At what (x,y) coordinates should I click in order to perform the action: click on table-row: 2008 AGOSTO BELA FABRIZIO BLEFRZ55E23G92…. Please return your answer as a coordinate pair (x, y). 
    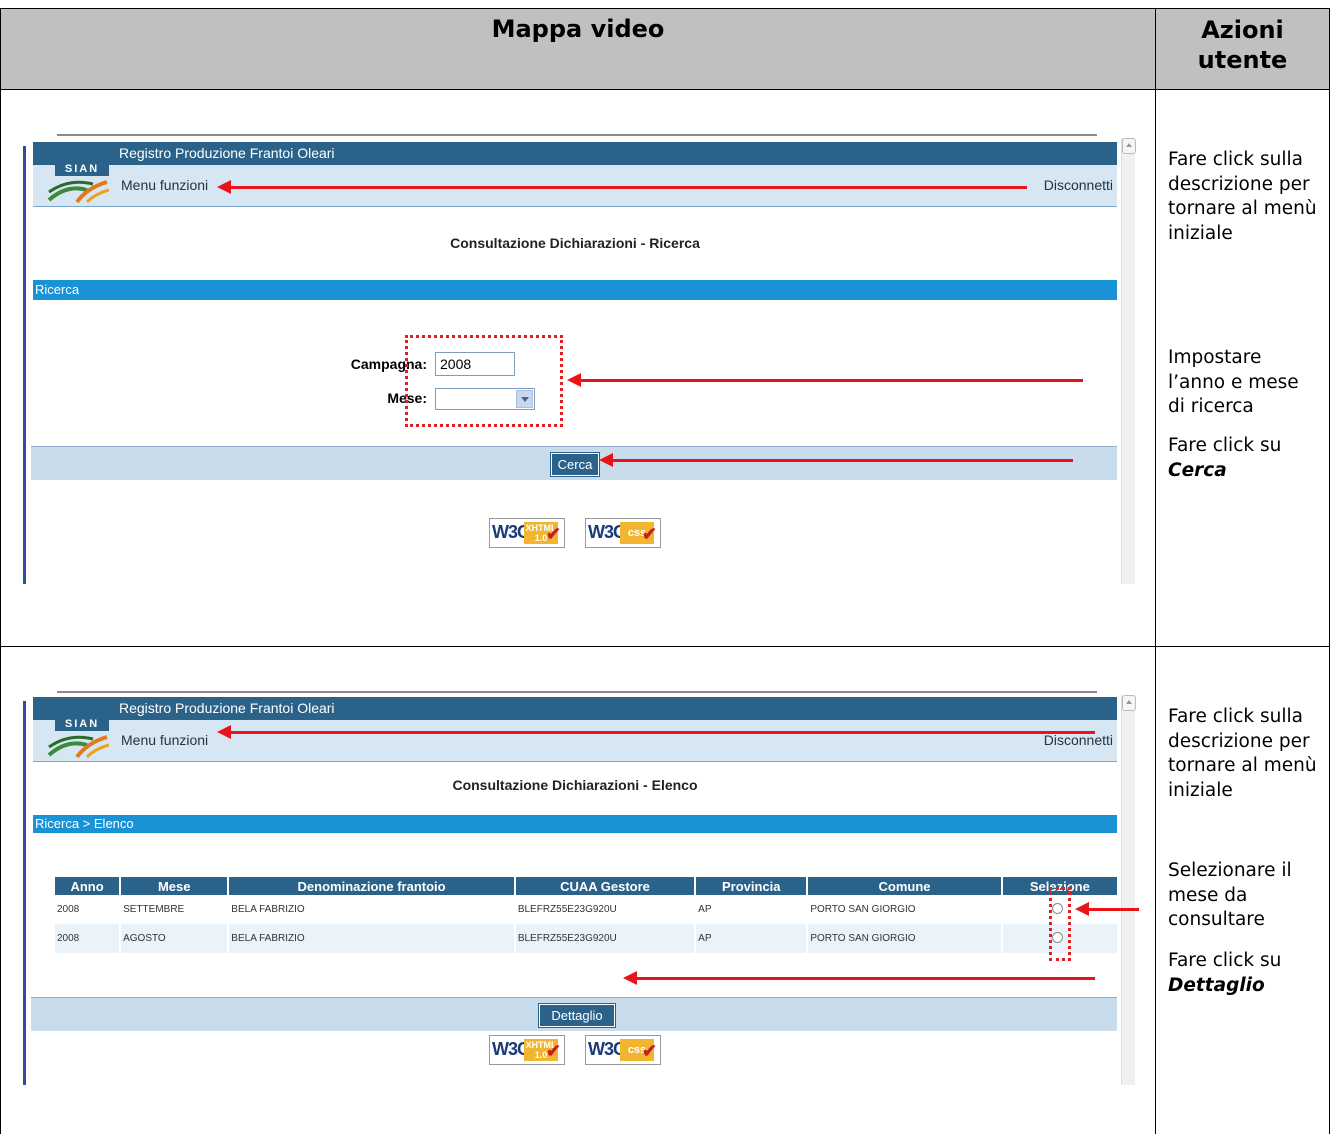
    Looking at the image, I should click on (586, 938).